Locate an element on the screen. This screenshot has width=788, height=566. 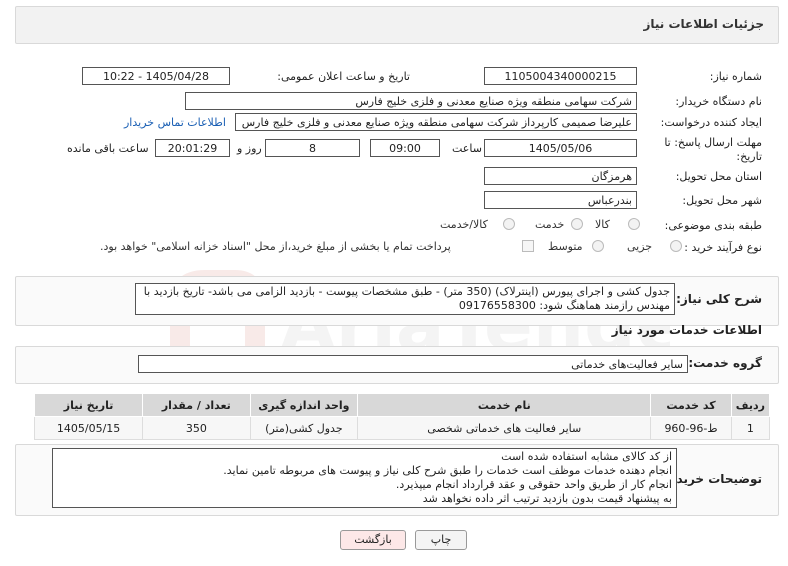
category-goods-service-label: کالا/خدمت is located at coordinates (464, 224).